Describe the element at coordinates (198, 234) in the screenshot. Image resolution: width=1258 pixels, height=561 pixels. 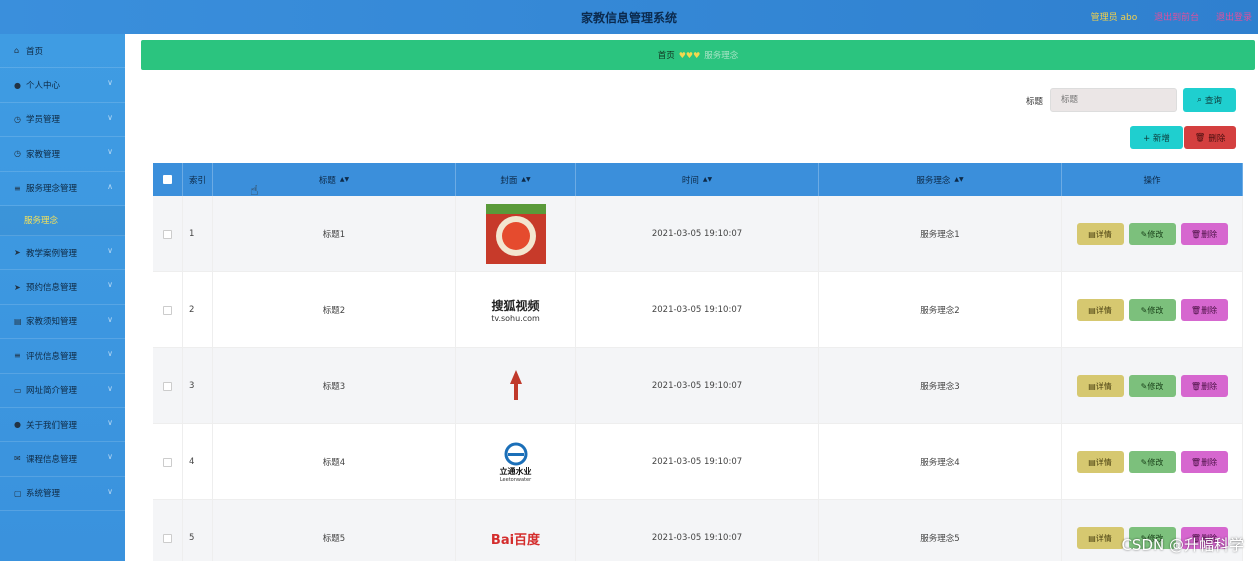
I see `row-index: 1` at that location.